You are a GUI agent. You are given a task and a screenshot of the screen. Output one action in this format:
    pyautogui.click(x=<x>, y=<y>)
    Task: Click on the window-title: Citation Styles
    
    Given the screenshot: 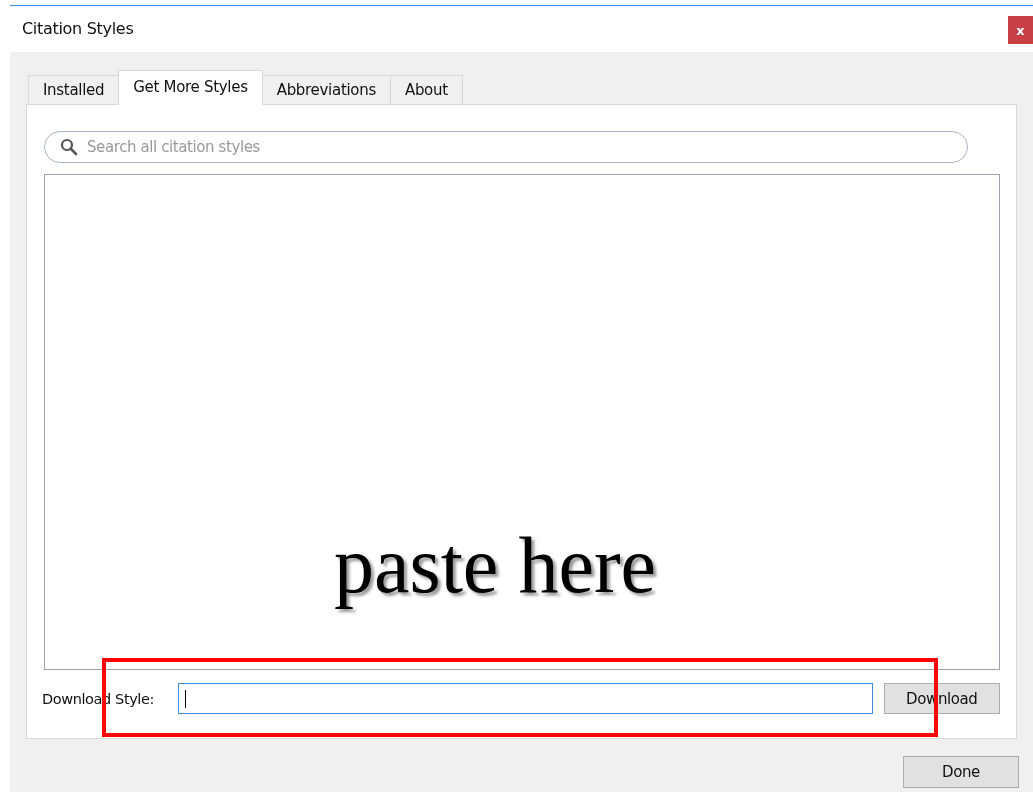 What is the action you would take?
    pyautogui.click(x=78, y=28)
    